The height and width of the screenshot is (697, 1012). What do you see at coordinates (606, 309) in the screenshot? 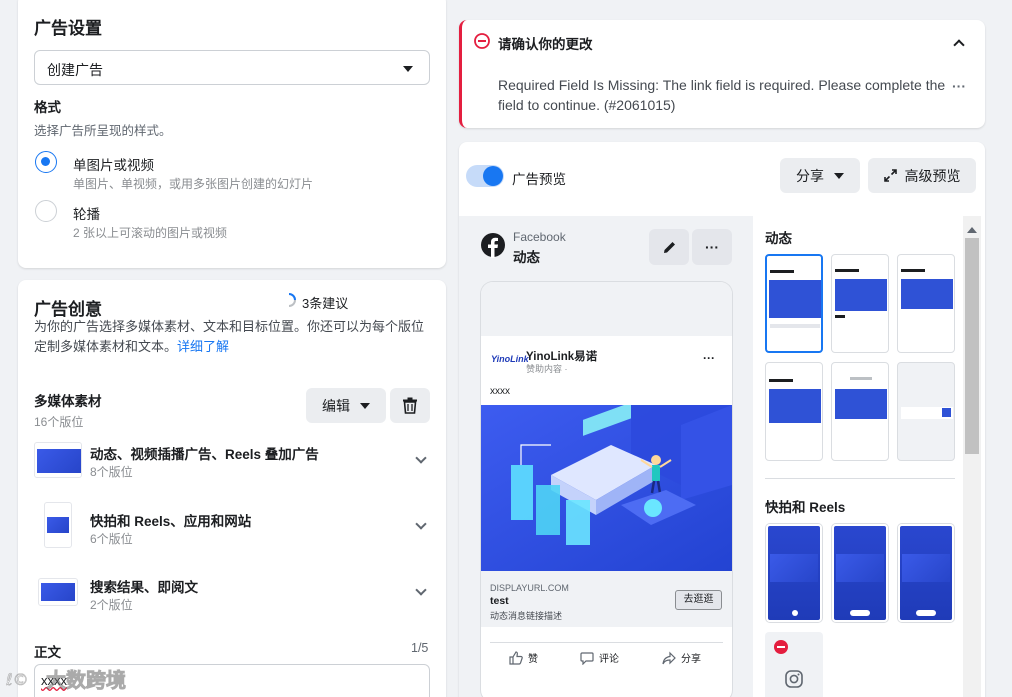
I see `post-top-bar` at bounding box center [606, 309].